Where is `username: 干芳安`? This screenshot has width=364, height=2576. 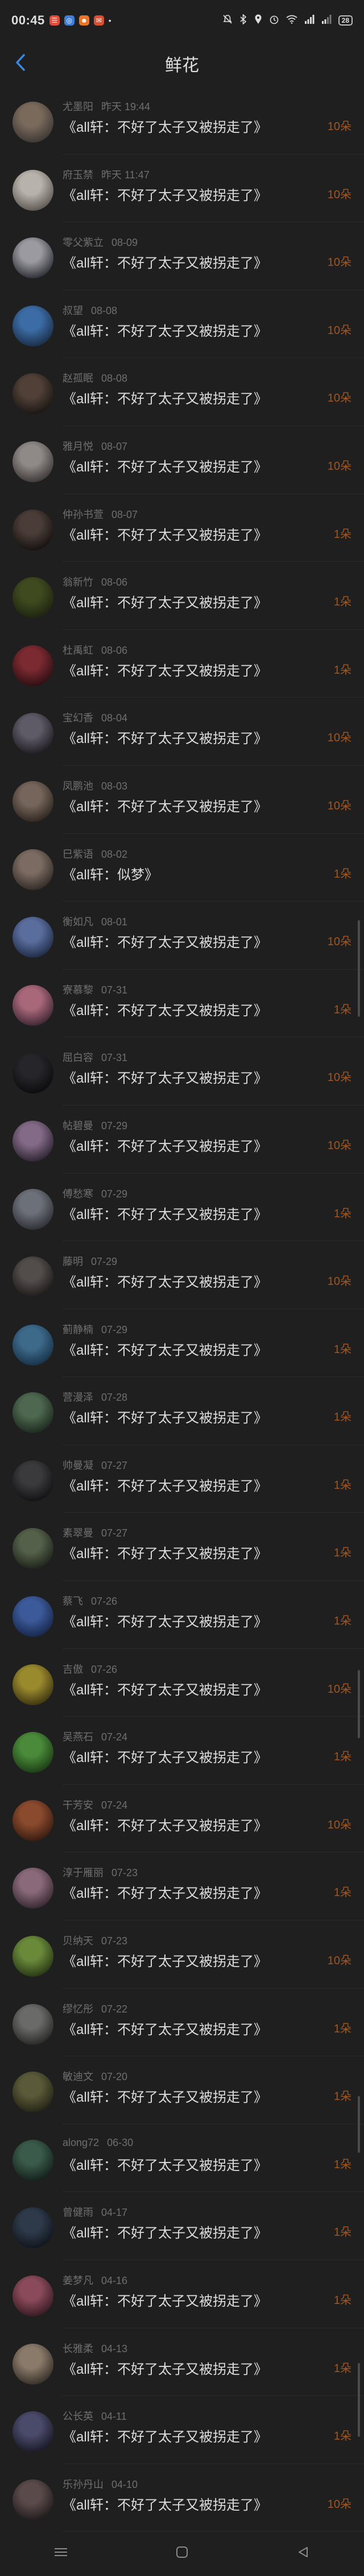
username: 干芳安 is located at coordinates (78, 1805).